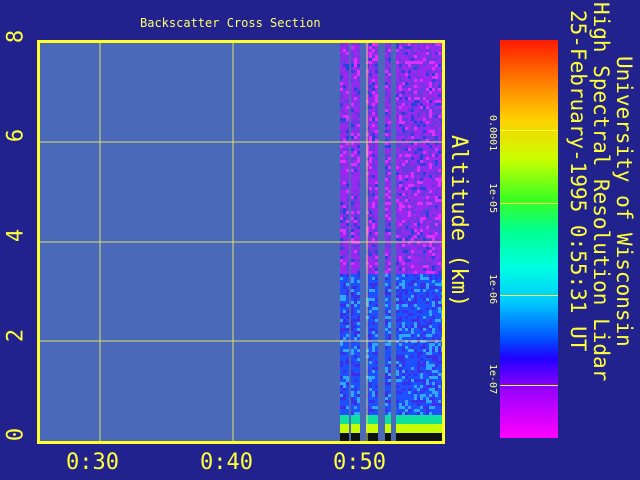 This screenshot has width=640, height=480. I want to click on colorbar-label: 1e-07, so click(492, 379).